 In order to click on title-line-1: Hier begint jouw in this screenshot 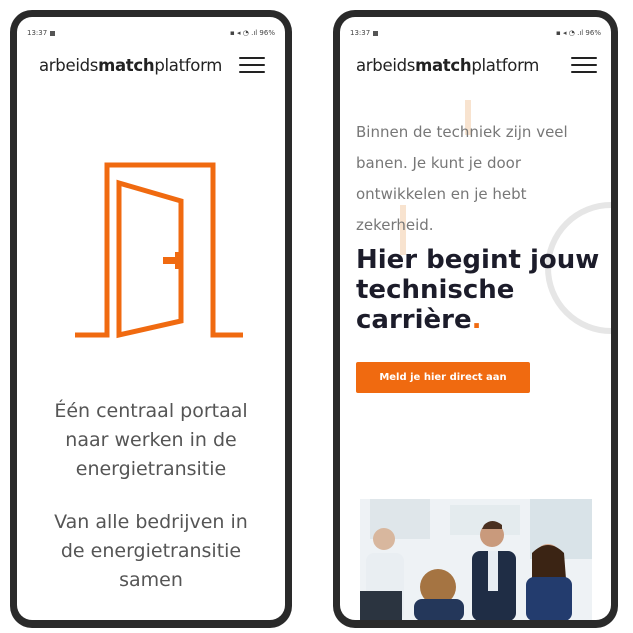, I will do `click(478, 260)`.